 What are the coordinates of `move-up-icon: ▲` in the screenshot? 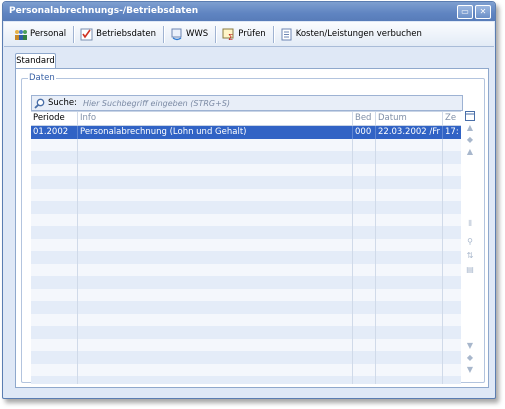 It's located at (470, 152).